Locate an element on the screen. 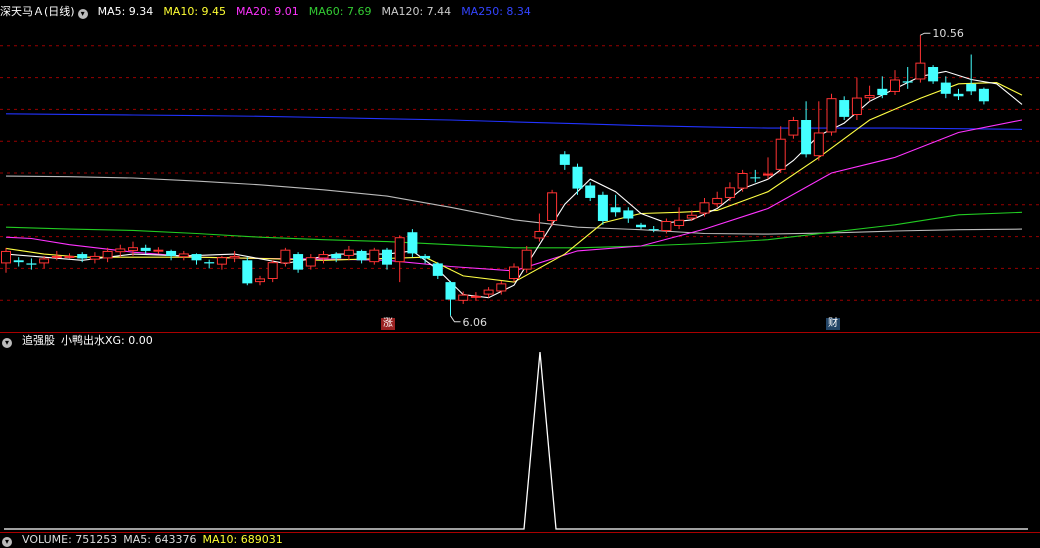  volume-value: VOLUME: 751253 is located at coordinates (70, 539).